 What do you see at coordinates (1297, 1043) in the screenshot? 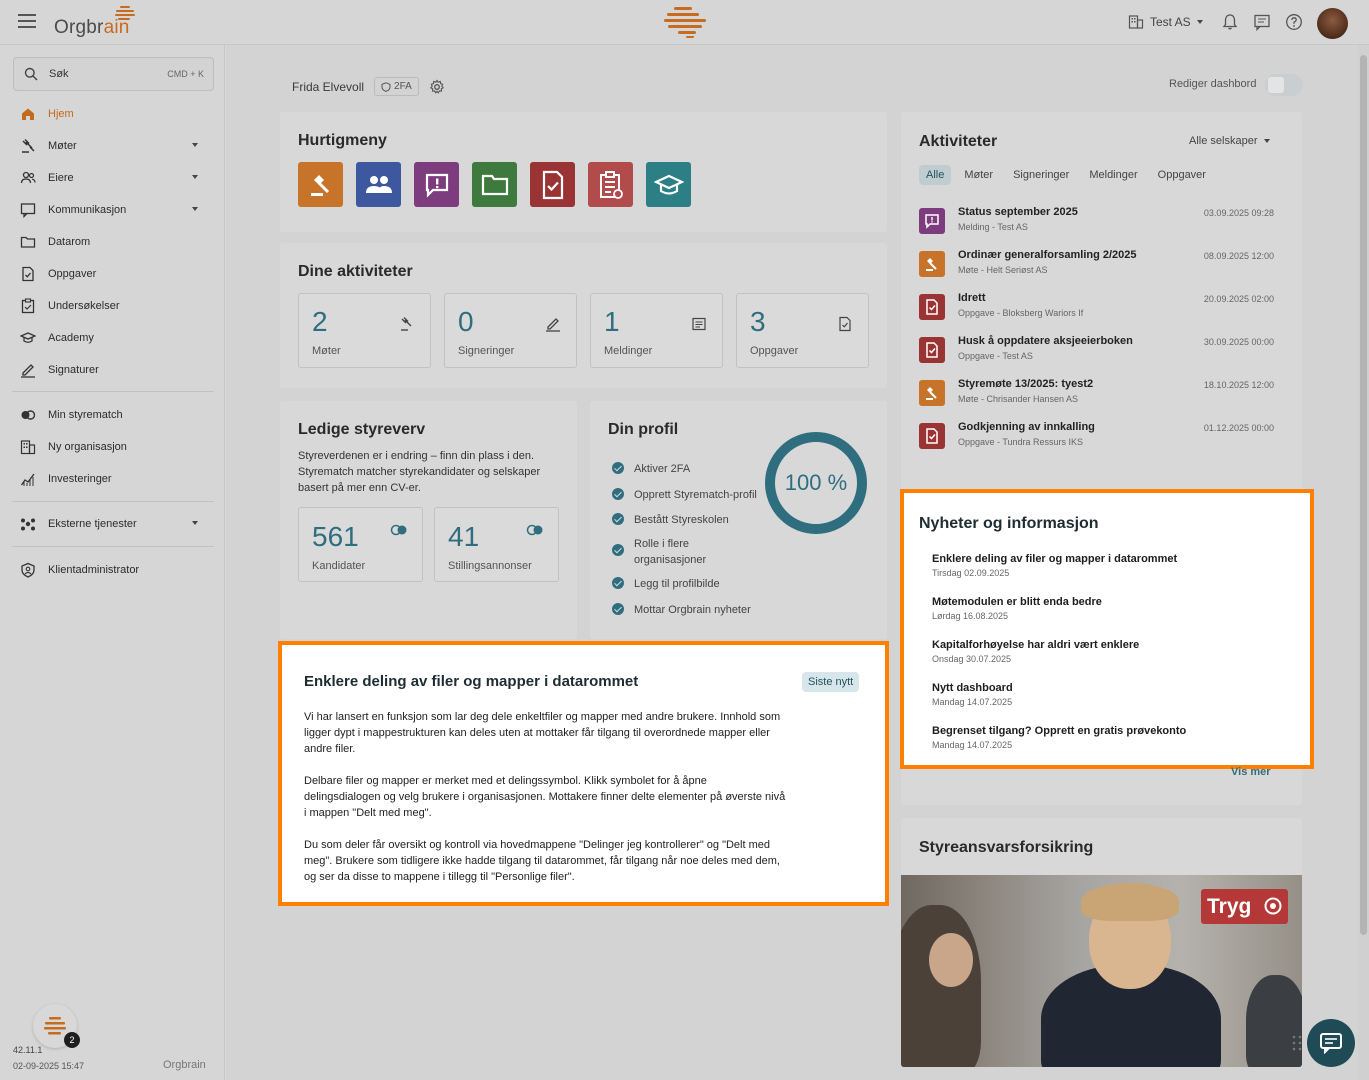
I see `drag-handle-icon` at bounding box center [1297, 1043].